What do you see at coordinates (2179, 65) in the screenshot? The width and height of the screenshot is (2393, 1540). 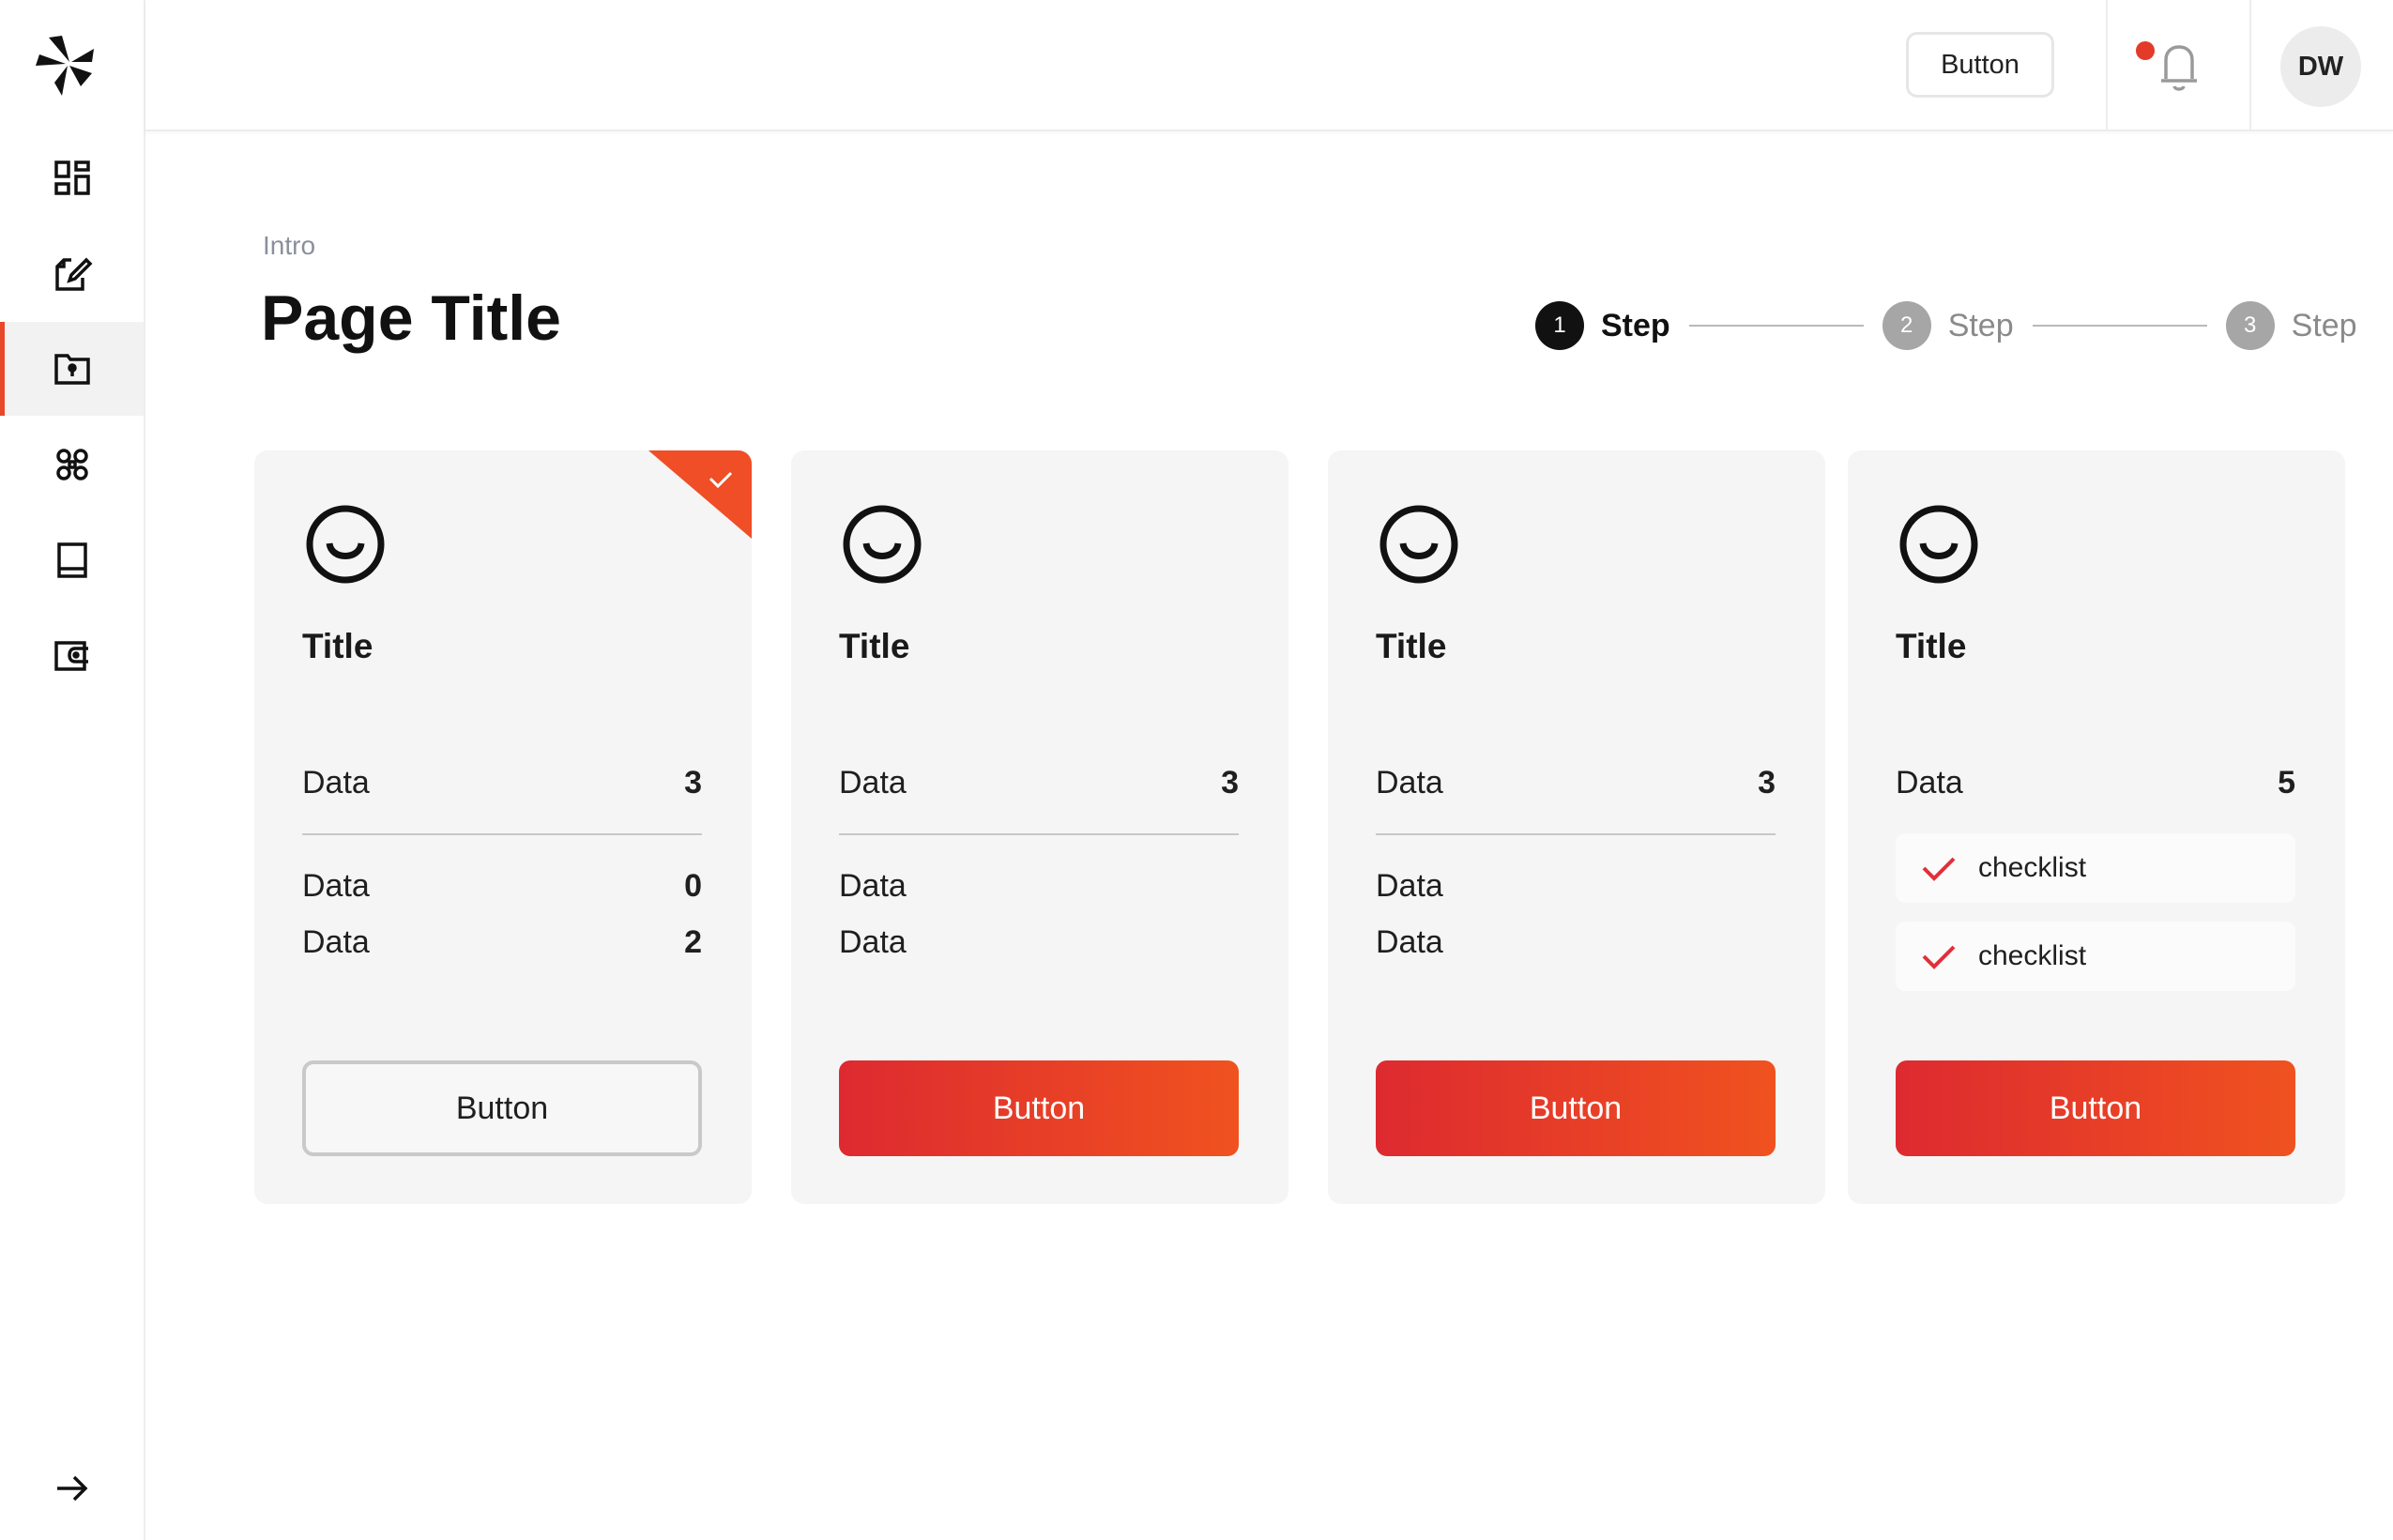 I see `bell-icon` at bounding box center [2179, 65].